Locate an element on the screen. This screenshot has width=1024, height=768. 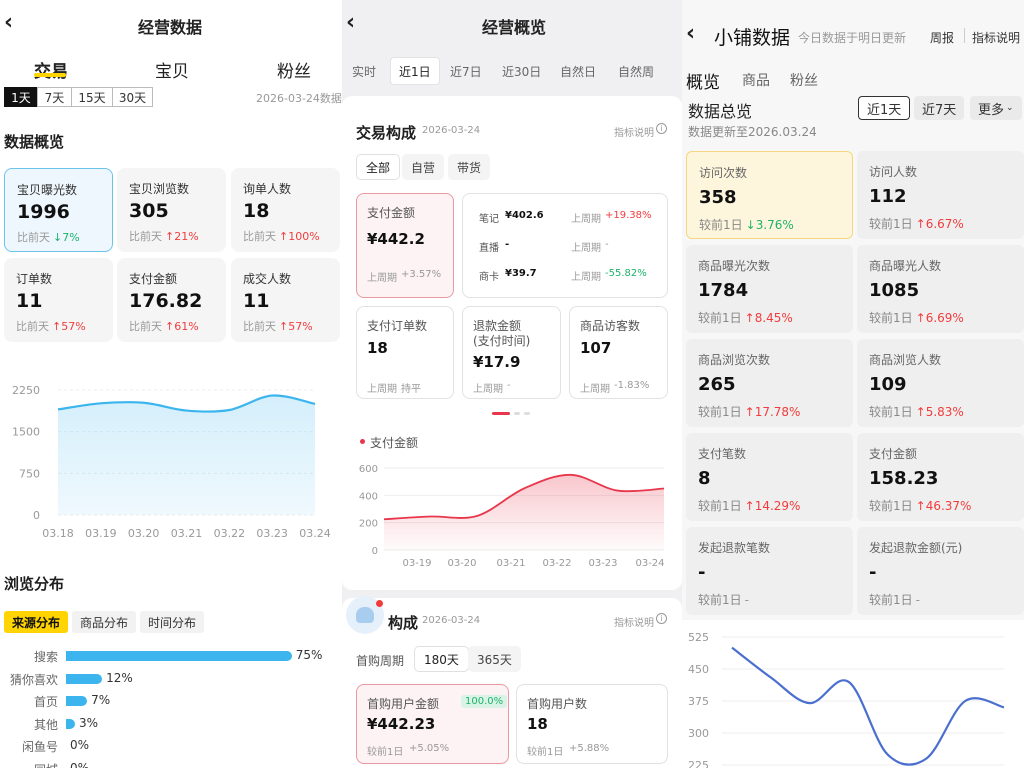
visitors-card: 商品访客数 107 上周期 -1.83% is located at coordinates (618, 352).